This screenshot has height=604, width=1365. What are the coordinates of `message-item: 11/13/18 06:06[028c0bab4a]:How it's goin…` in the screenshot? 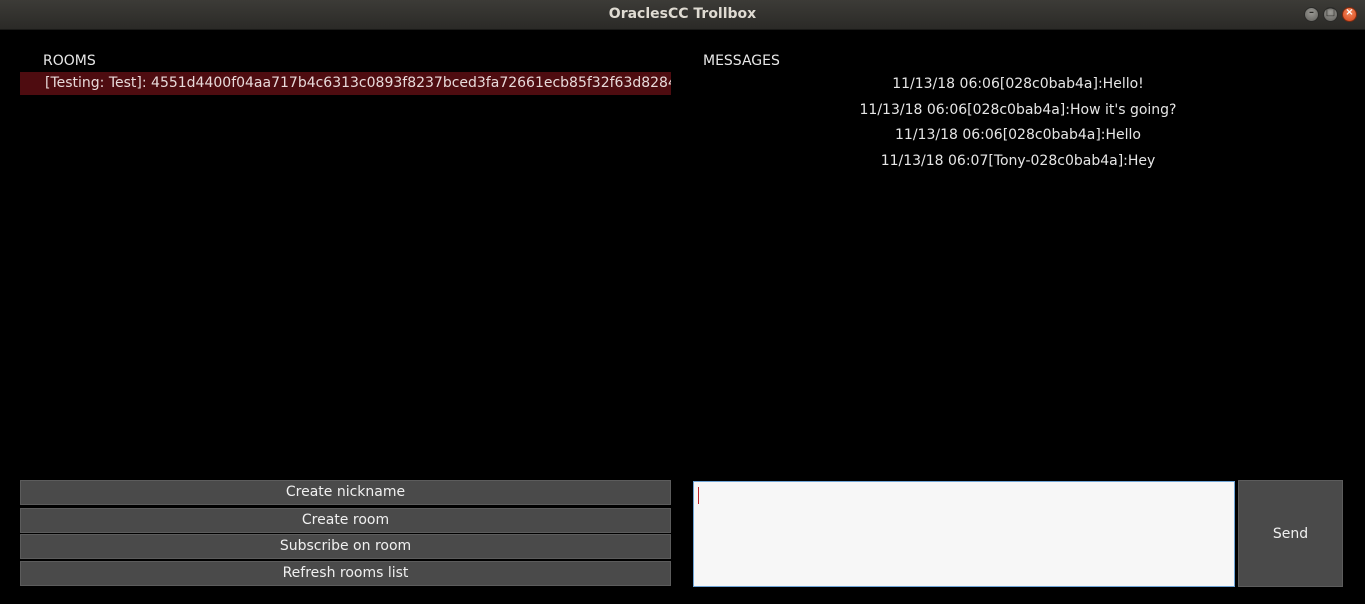 It's located at (1018, 109).